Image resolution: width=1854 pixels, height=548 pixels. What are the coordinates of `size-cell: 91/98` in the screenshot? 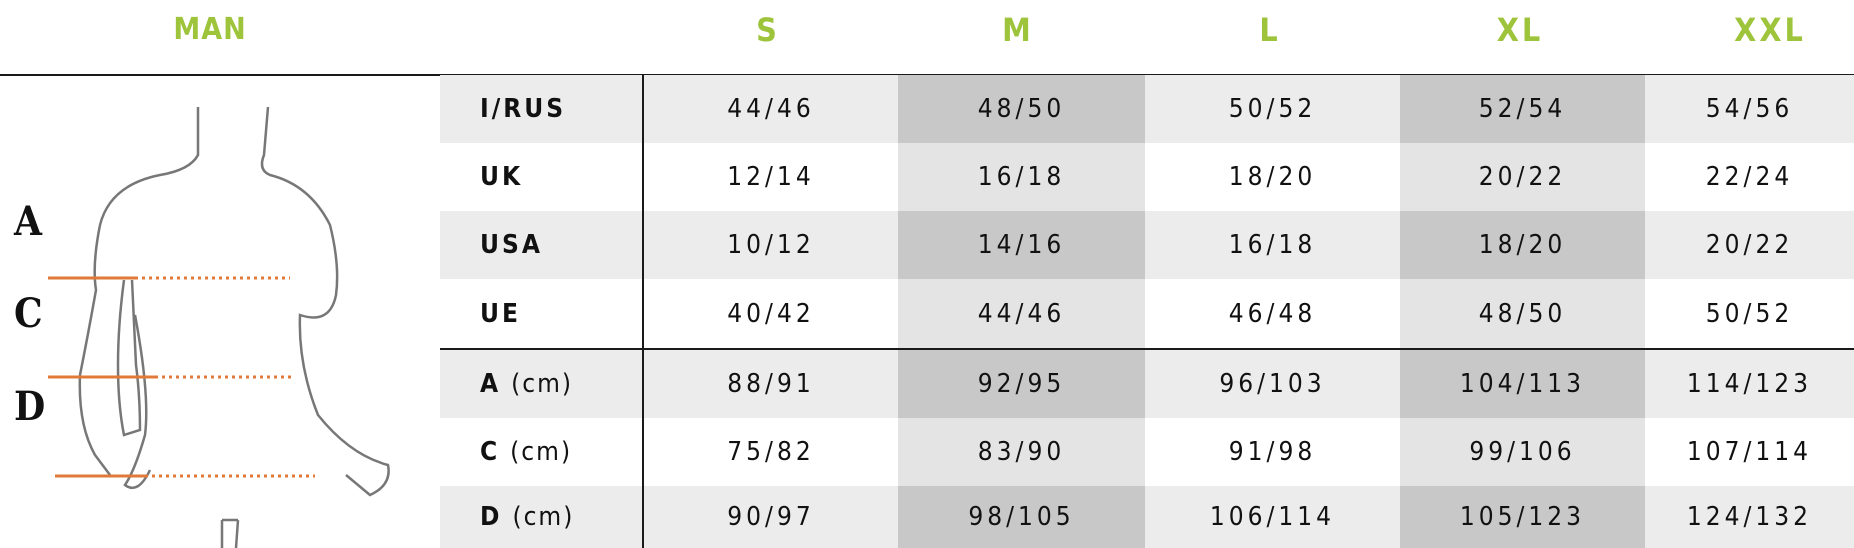 It's located at (1272, 452).